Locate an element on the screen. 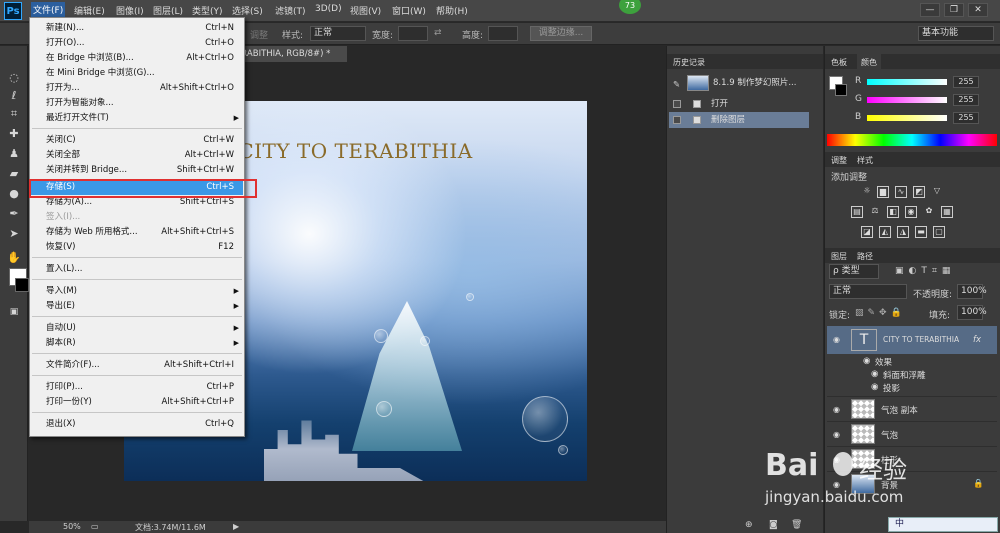 The height and width of the screenshot is (533, 1000). effect-item: ◉ 投影 is located at coordinates (912, 388).